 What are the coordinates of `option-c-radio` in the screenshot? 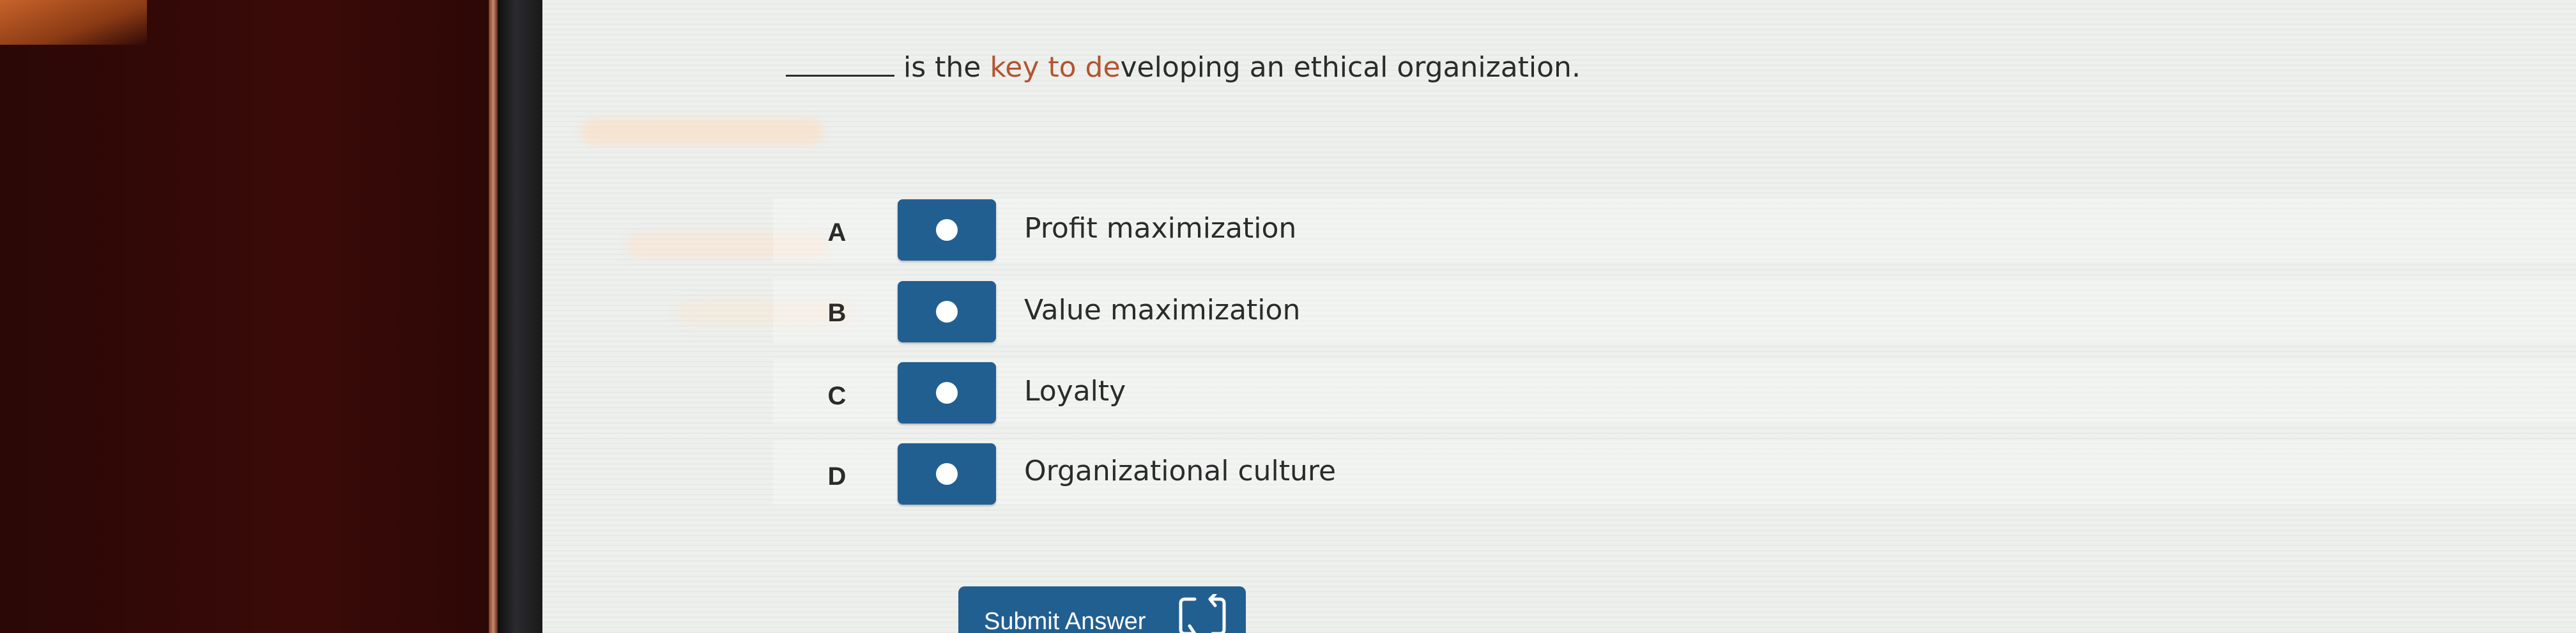 It's located at (947, 392).